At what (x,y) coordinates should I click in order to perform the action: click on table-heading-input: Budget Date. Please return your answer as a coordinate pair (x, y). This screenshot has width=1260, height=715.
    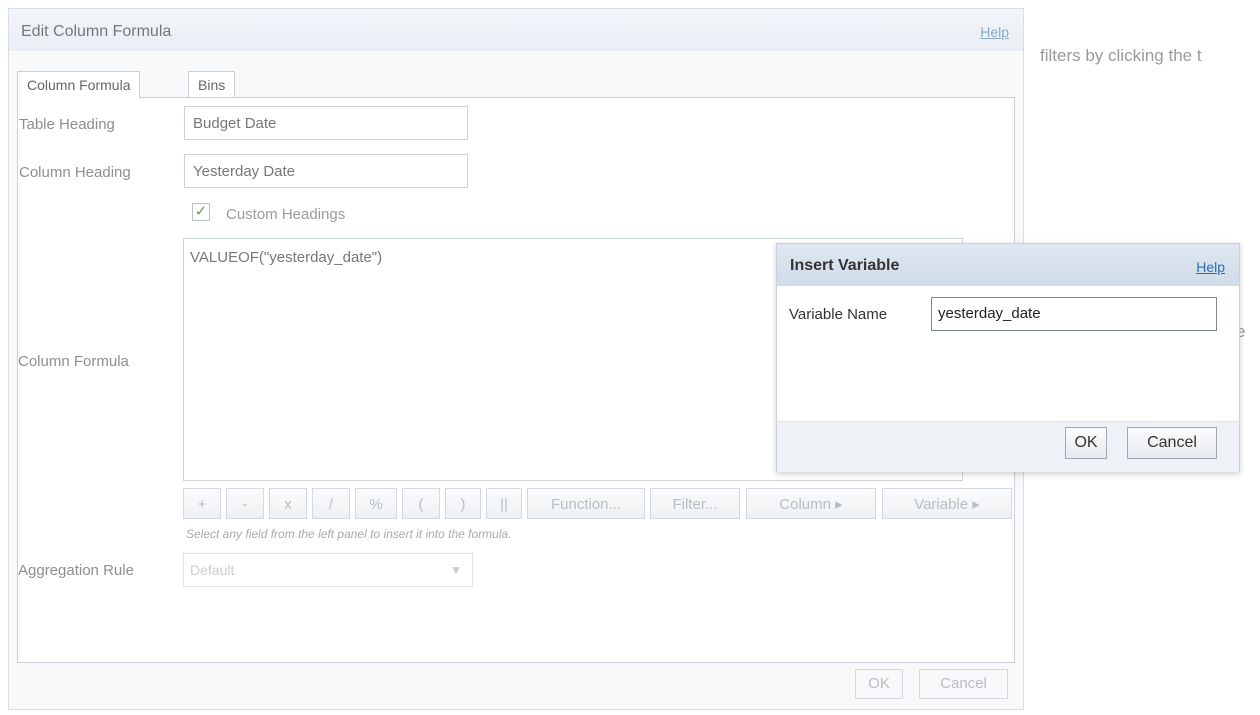
    Looking at the image, I should click on (326, 123).